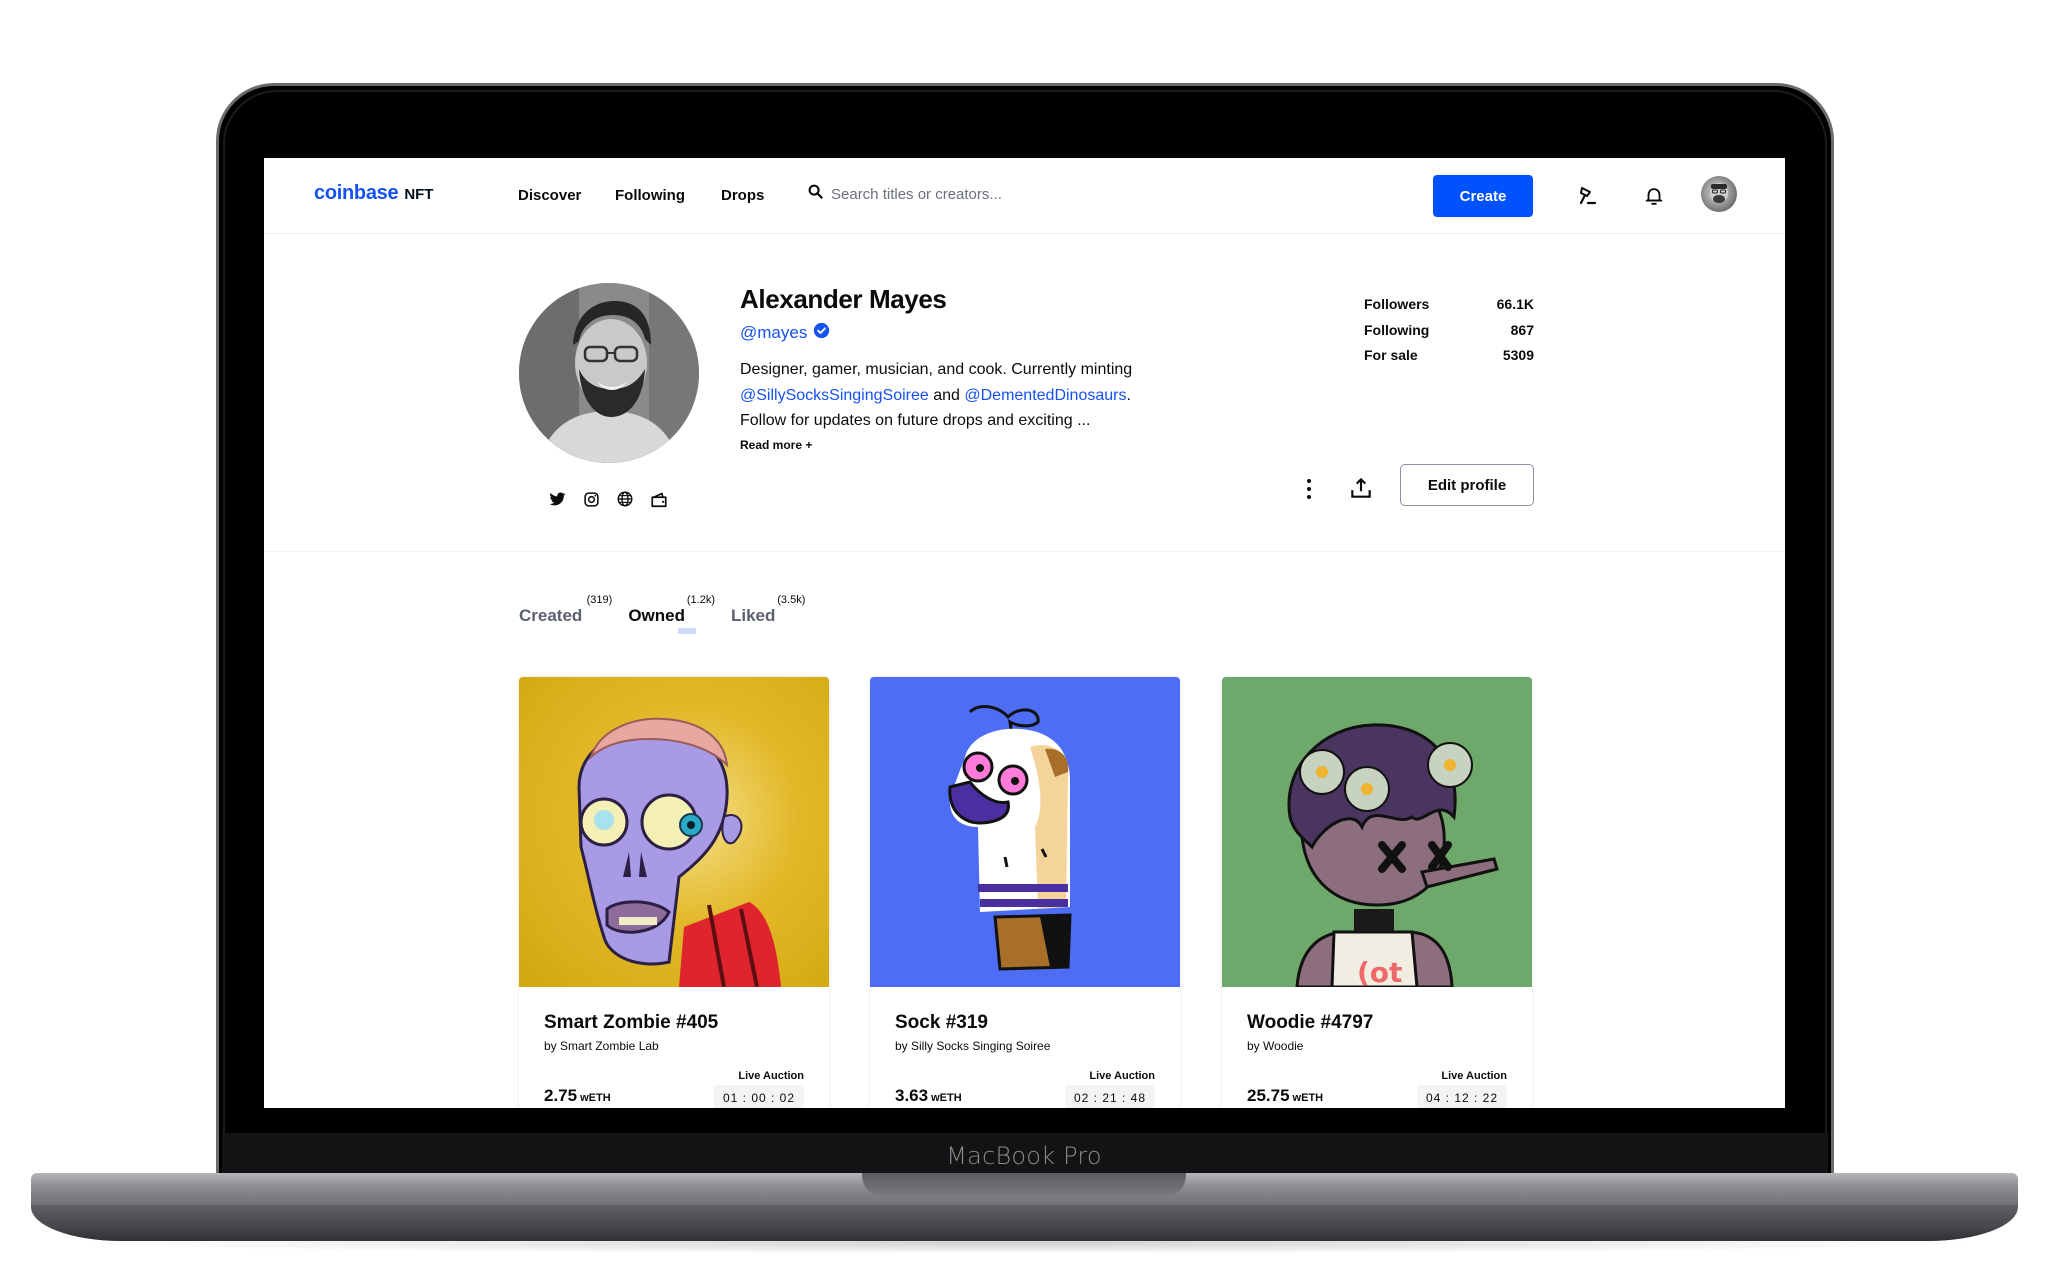 This screenshot has height=1267, width=2048. I want to click on edit-profile-button: Edit profile, so click(1467, 485).